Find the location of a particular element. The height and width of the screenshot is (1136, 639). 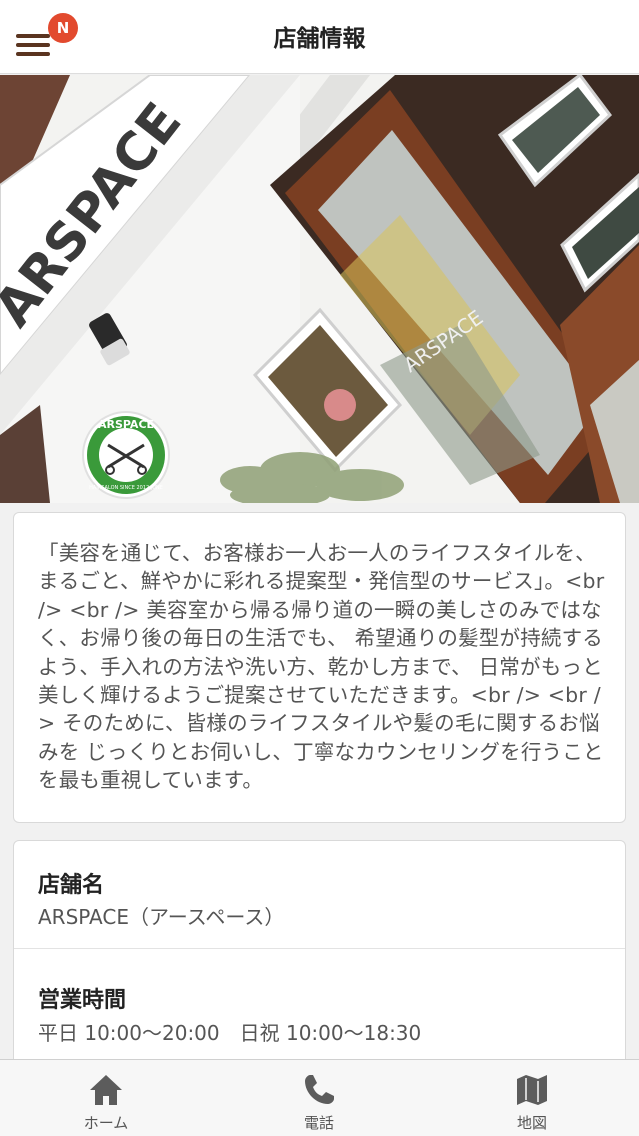

map-icon is located at coordinates (532, 1090).